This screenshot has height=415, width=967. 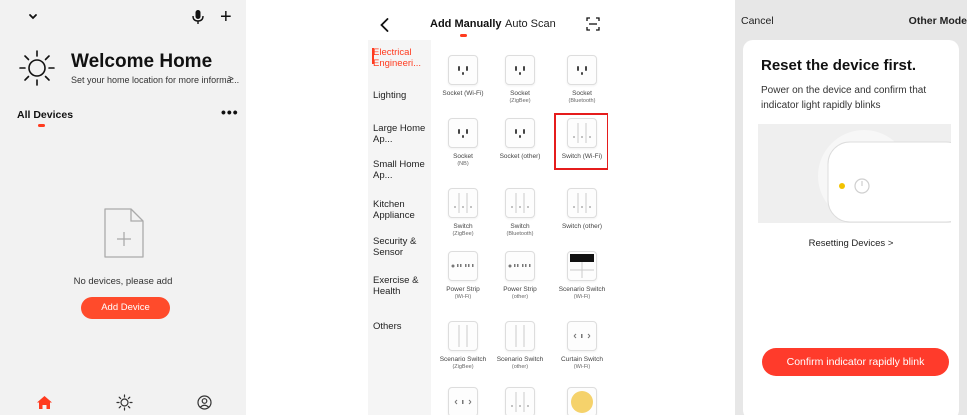 I want to click on empty-state-text: No devices, please add, so click(x=123, y=281).